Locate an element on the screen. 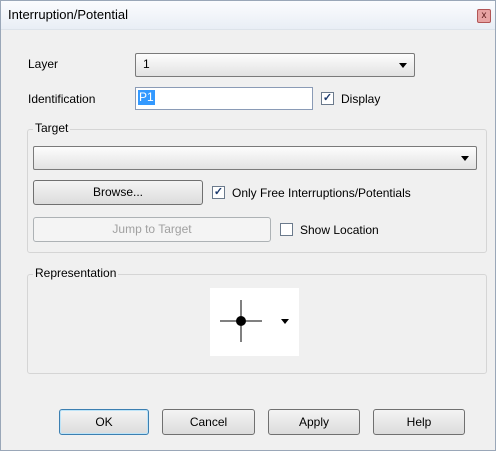 This screenshot has width=496, height=451. title-bar: Interruption/Potential x is located at coordinates (248, 15).